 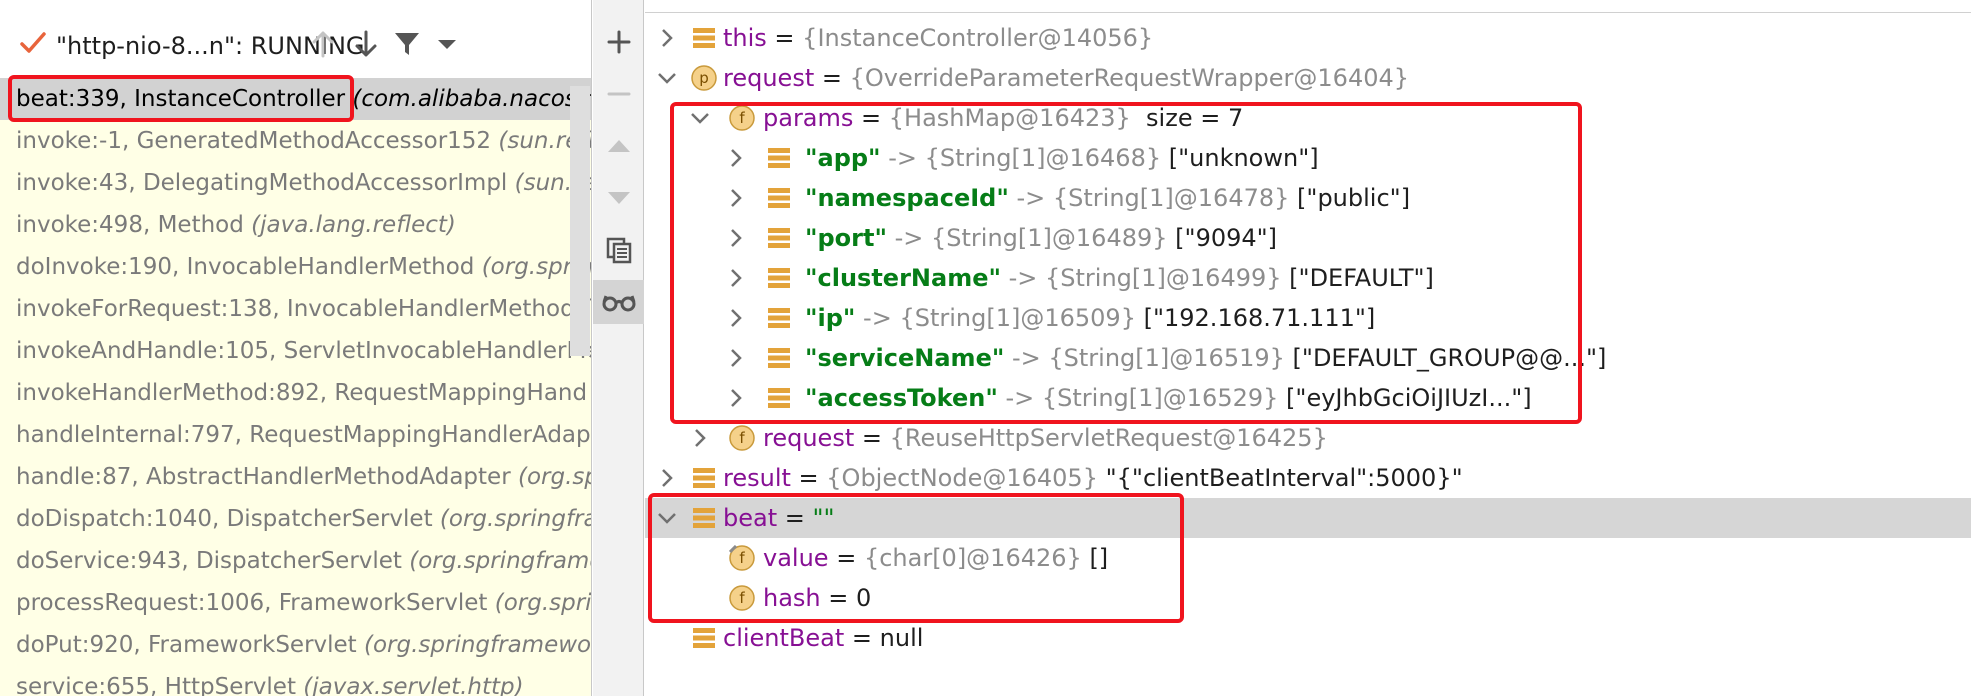 I want to click on variable-row-params: f params = {HashMap@16423} size = 7, so click(x=1308, y=118).